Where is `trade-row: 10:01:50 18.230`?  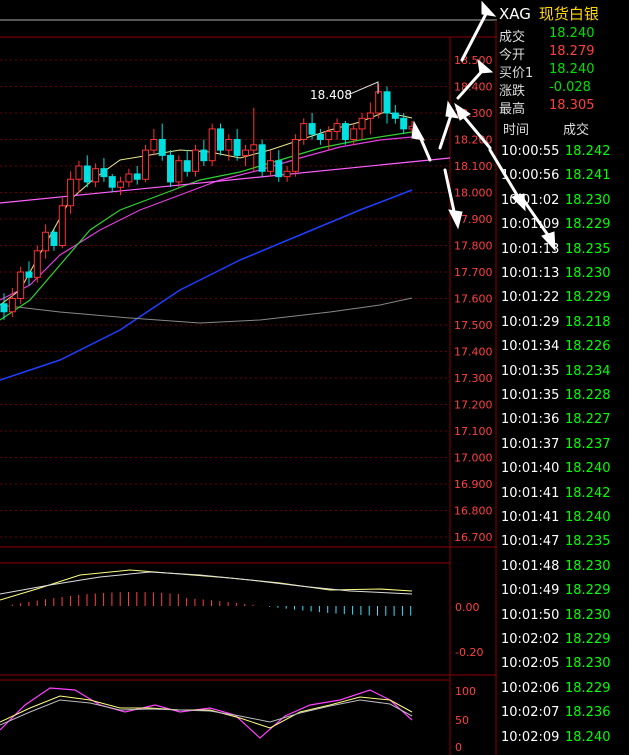 trade-row: 10:01:50 18.230 is located at coordinates (565, 618).